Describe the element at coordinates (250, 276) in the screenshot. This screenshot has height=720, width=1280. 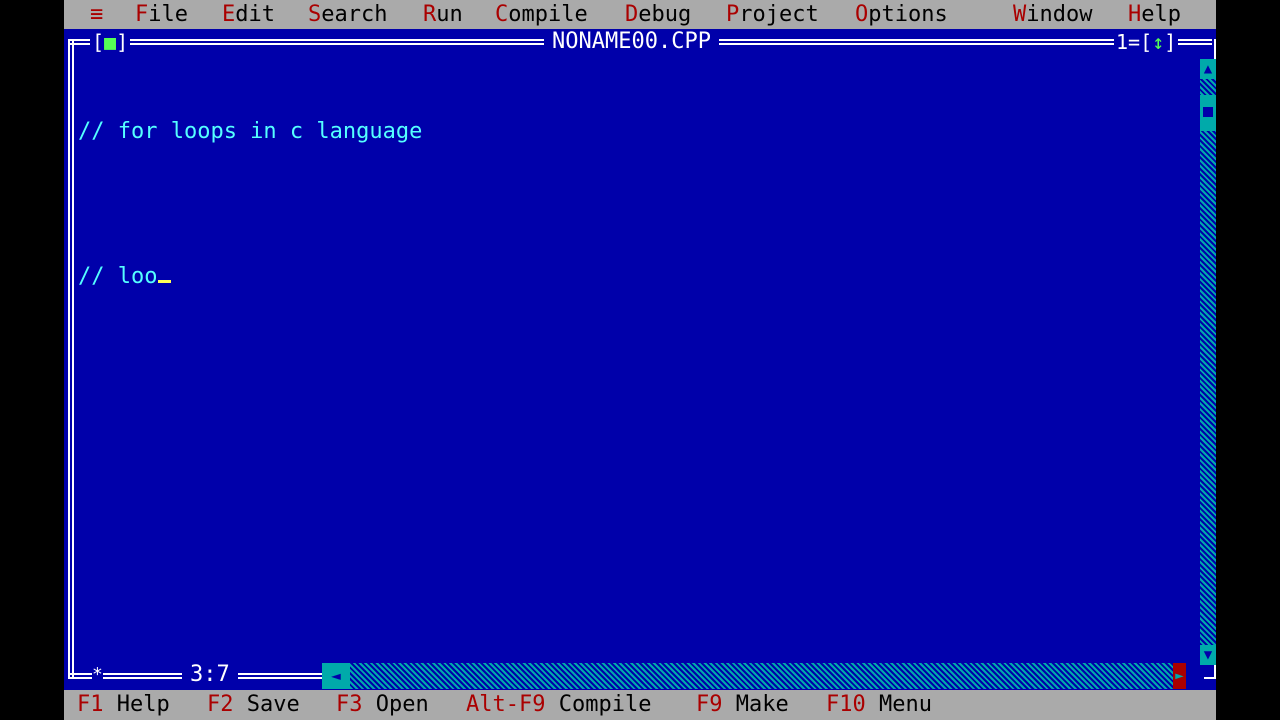
I see `code-line-current: // loo` at that location.